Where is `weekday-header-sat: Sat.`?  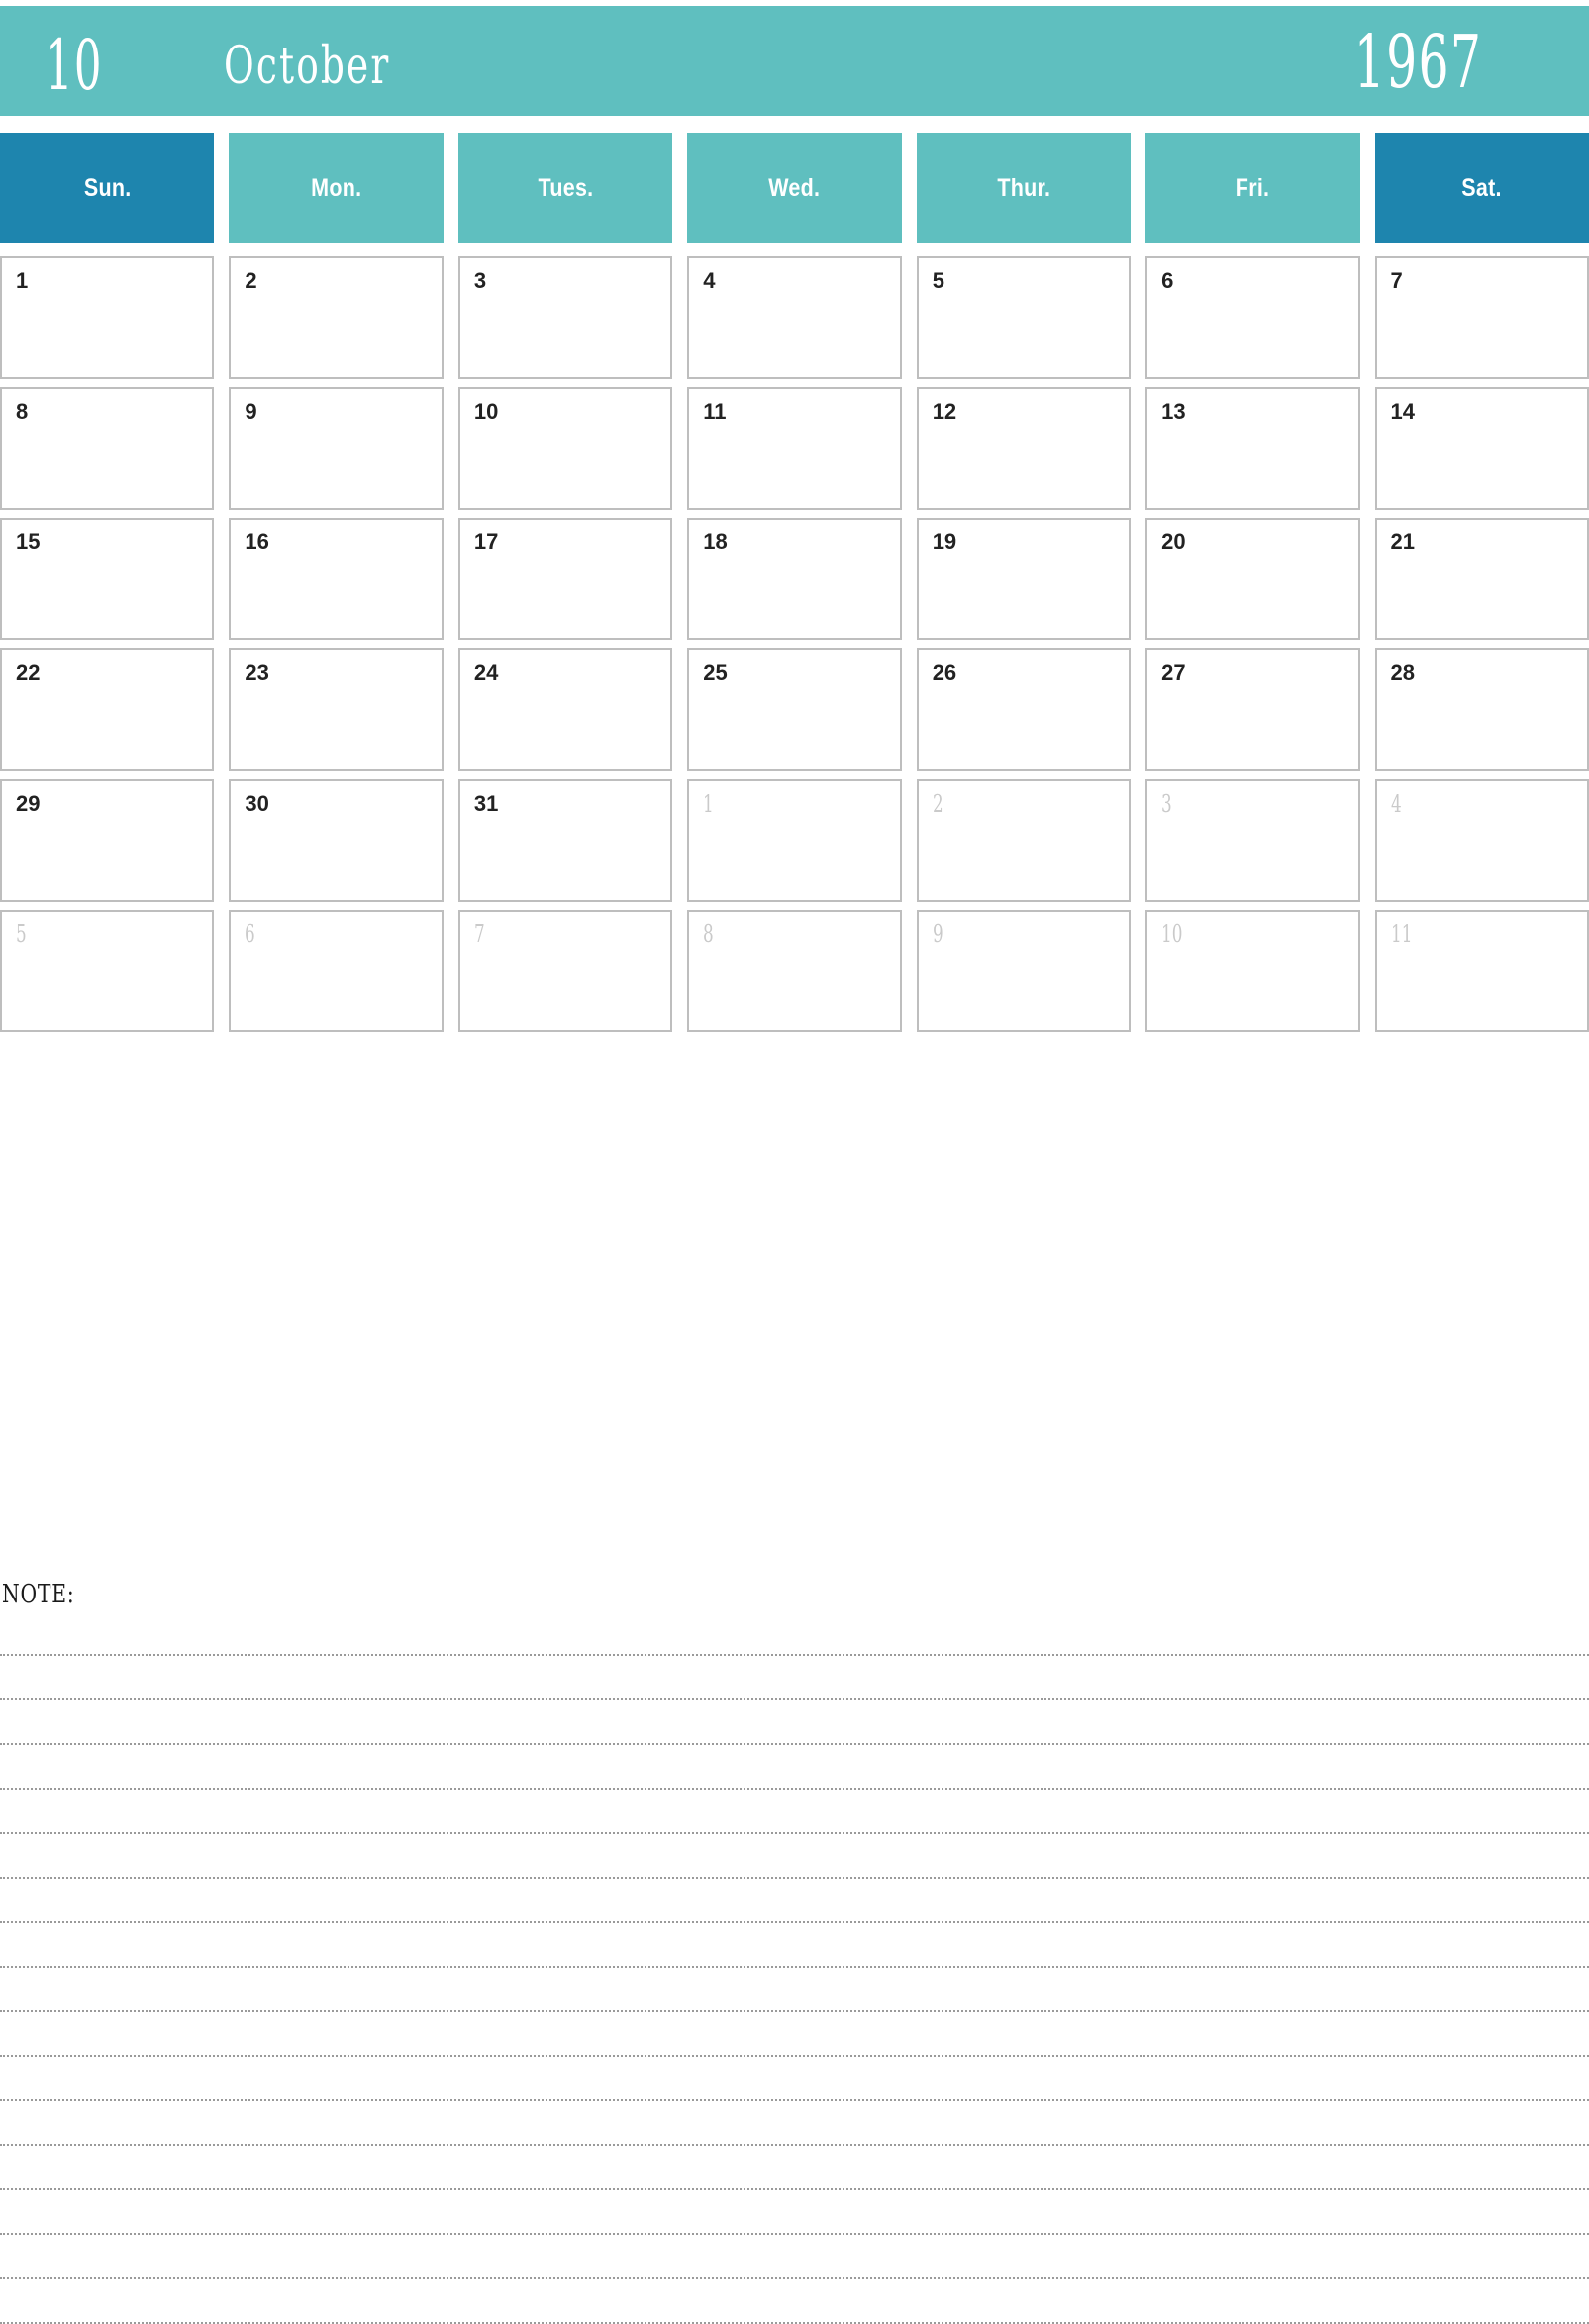 weekday-header-sat: Sat. is located at coordinates (1481, 188).